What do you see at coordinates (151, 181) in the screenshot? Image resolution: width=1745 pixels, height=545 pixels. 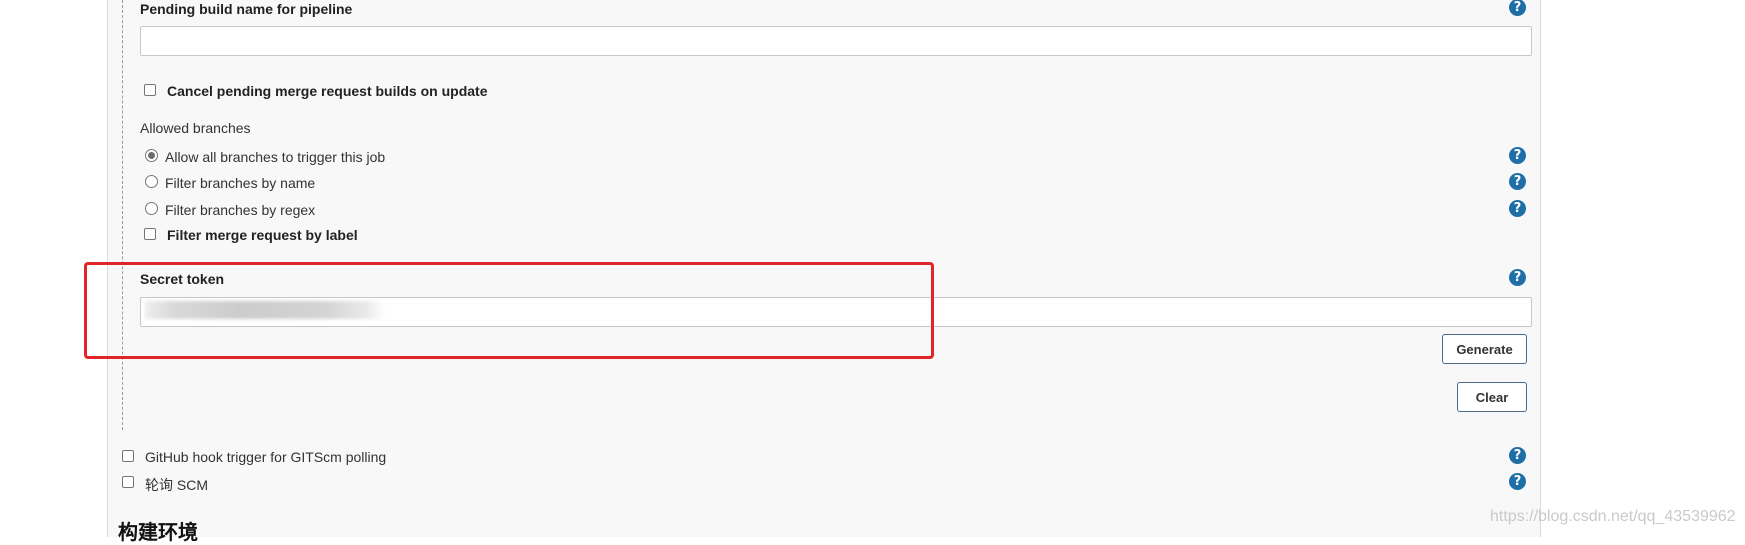 I see `radio-filter-by-name` at bounding box center [151, 181].